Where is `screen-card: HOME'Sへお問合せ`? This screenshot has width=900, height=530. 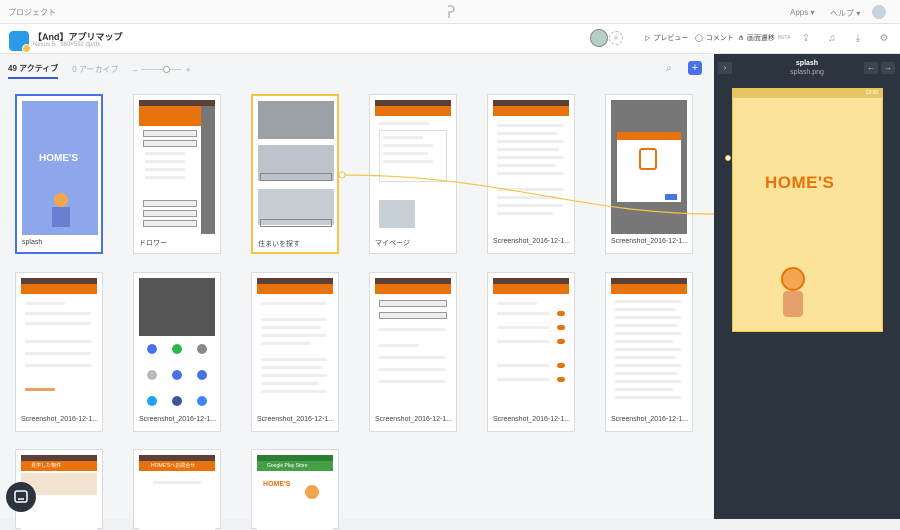 screen-card: HOME'Sへお問合せ is located at coordinates (177, 489).